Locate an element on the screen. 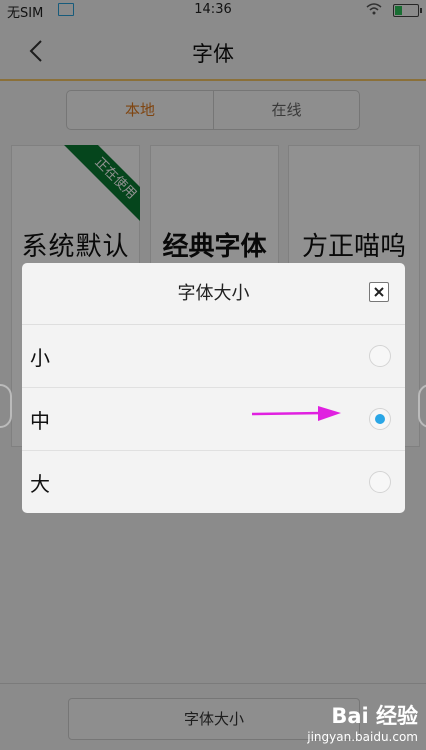  scroll-right-handle is located at coordinates (422, 406).